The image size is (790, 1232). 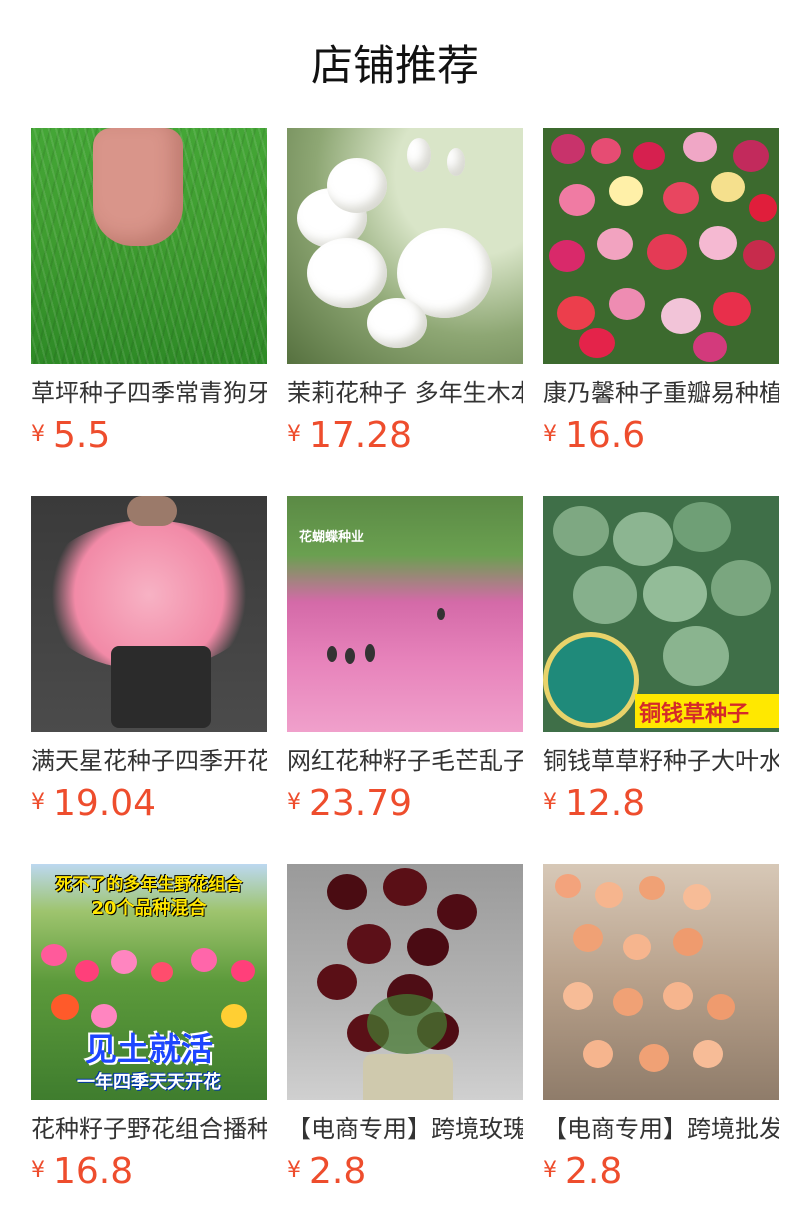 I want to click on product-image-pennywort: 铜钱草种子, so click(x=661, y=614).